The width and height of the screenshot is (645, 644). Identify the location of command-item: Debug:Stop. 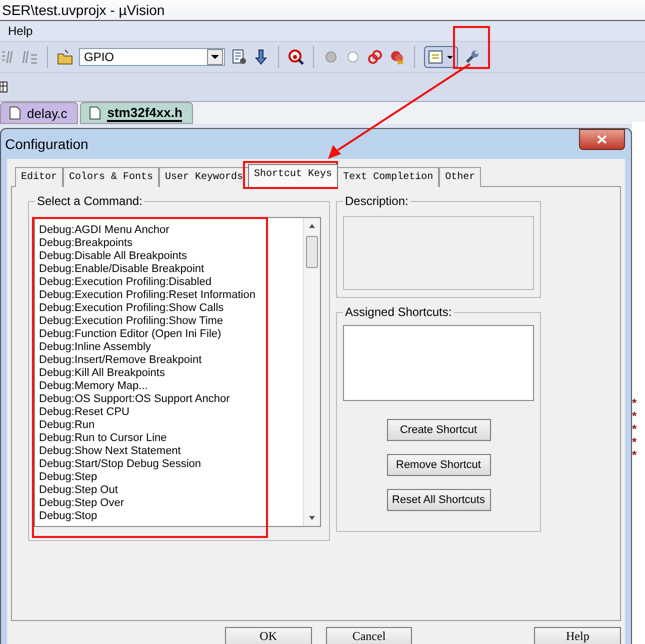
(171, 516).